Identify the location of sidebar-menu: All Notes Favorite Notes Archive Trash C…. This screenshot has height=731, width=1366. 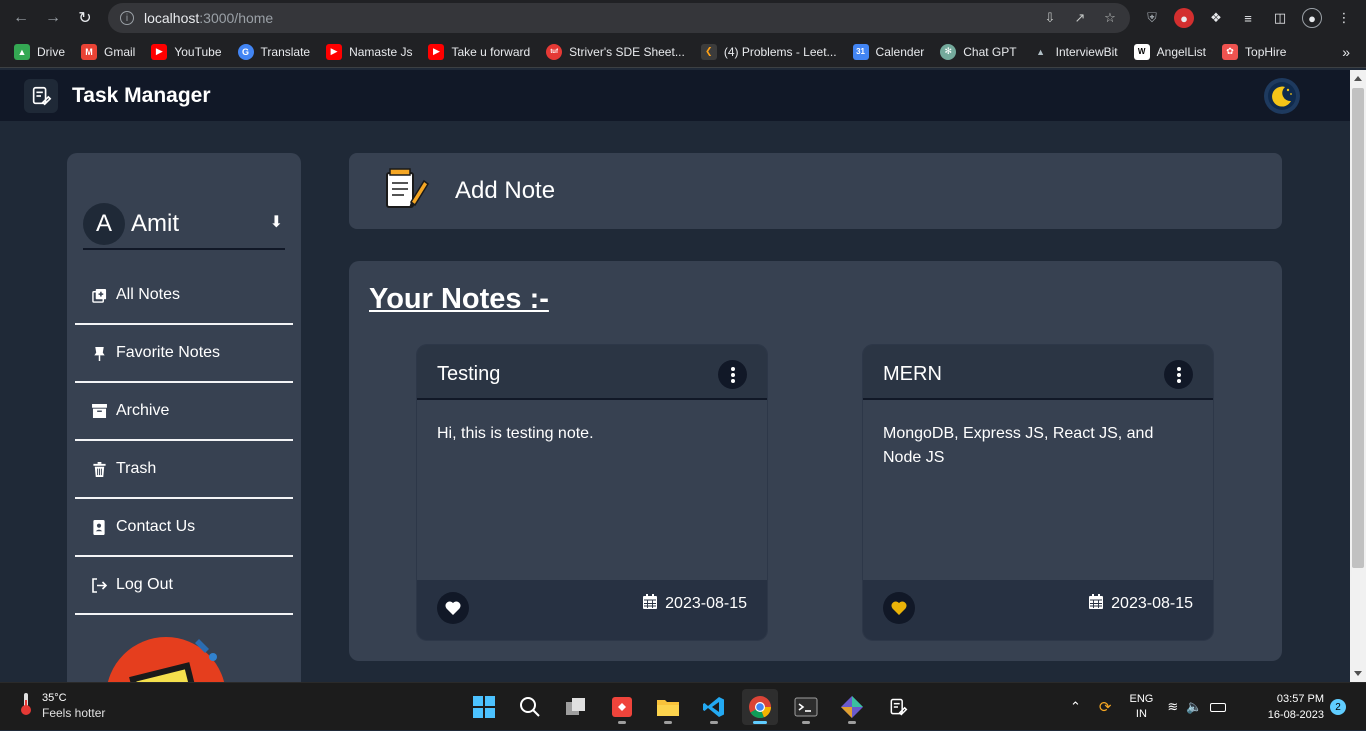
(184, 441).